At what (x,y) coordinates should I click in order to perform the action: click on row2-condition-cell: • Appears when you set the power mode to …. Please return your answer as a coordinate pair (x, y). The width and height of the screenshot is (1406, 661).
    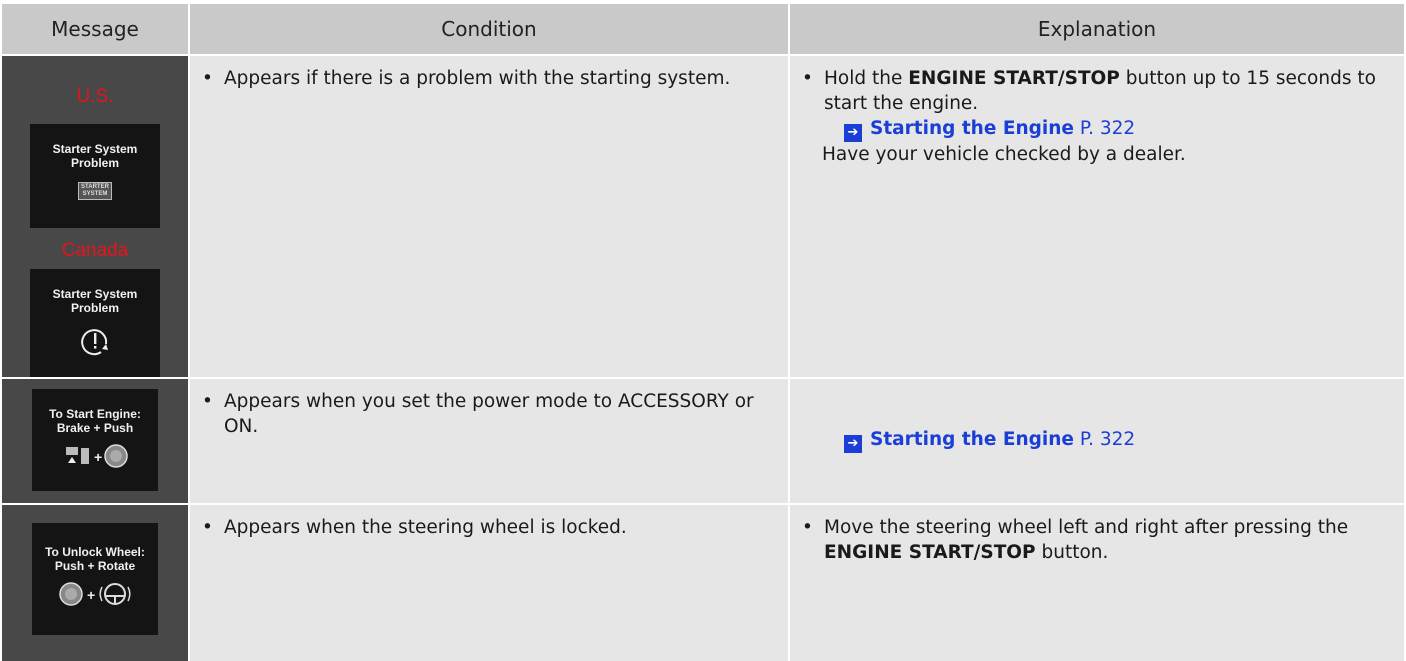
    Looking at the image, I should click on (489, 441).